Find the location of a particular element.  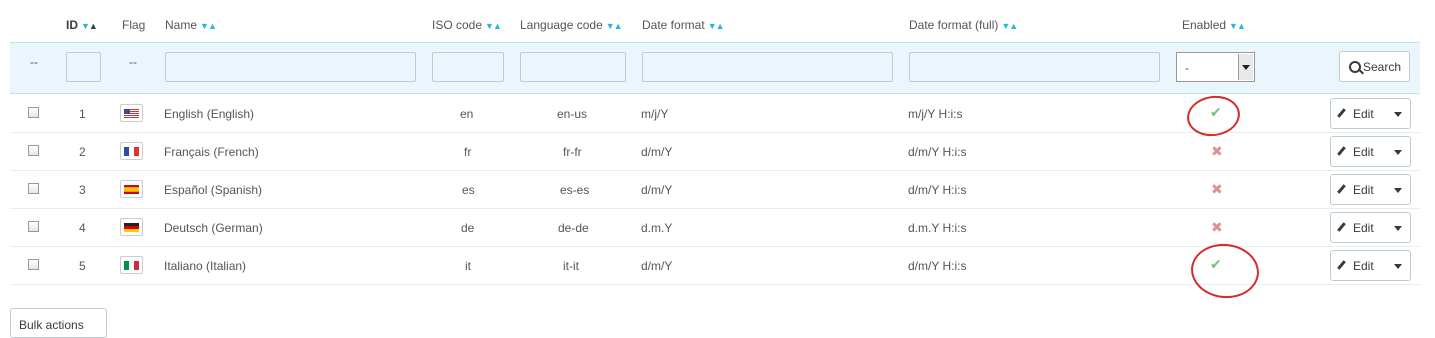

flag-us-icon is located at coordinates (131, 113).